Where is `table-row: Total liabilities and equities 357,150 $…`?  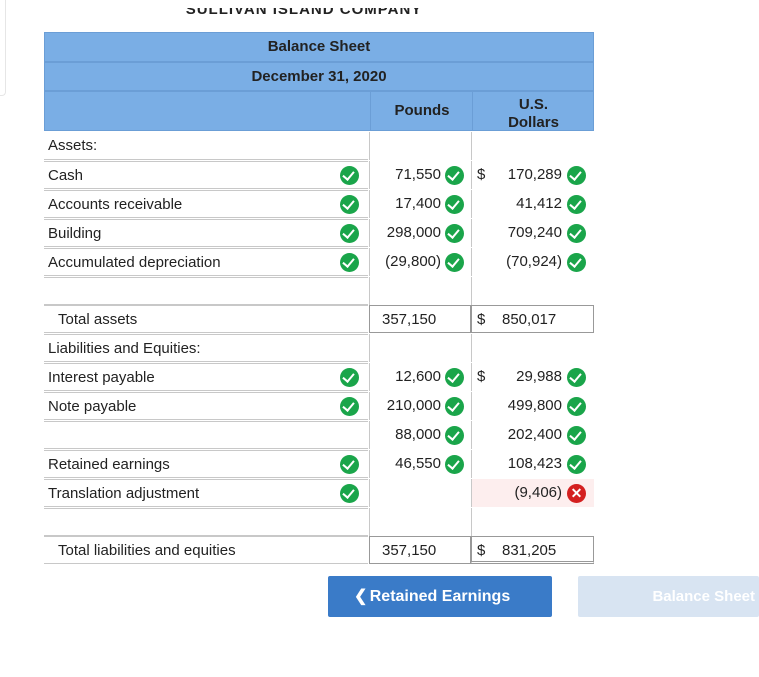
table-row: Total liabilities and equities 357,150 $… is located at coordinates (319, 550).